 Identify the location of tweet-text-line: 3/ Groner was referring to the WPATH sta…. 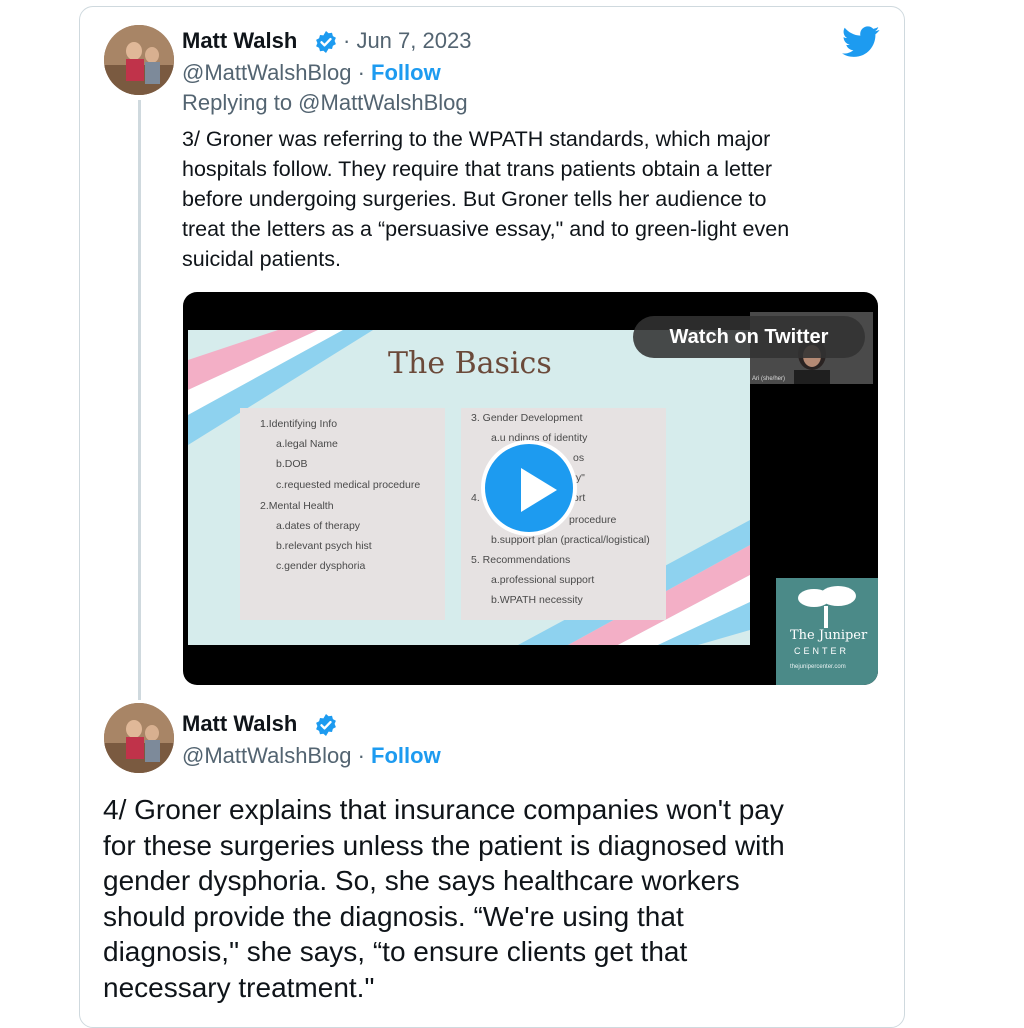
(476, 139).